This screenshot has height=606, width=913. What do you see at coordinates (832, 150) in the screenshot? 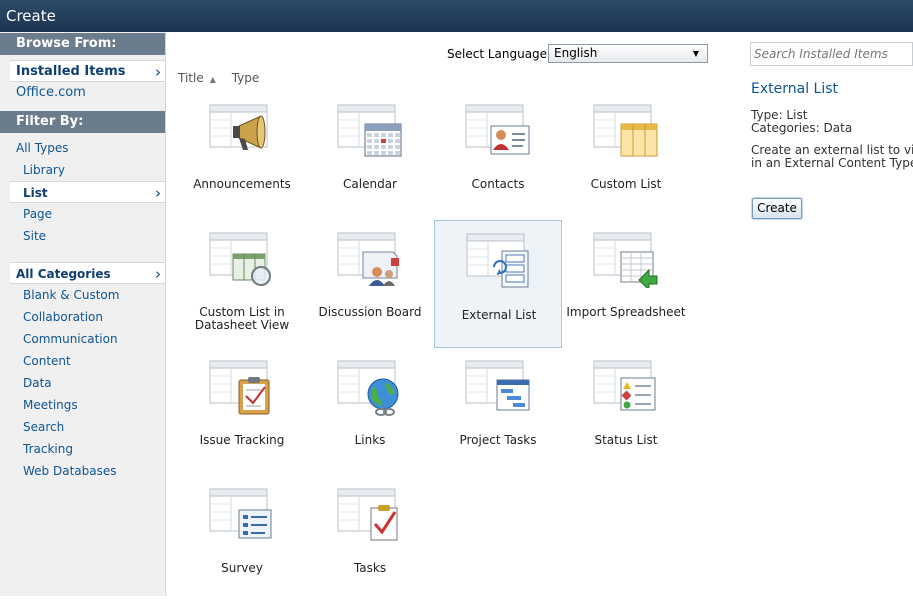
I see `selected-template-description: Create an external list to view` at bounding box center [832, 150].